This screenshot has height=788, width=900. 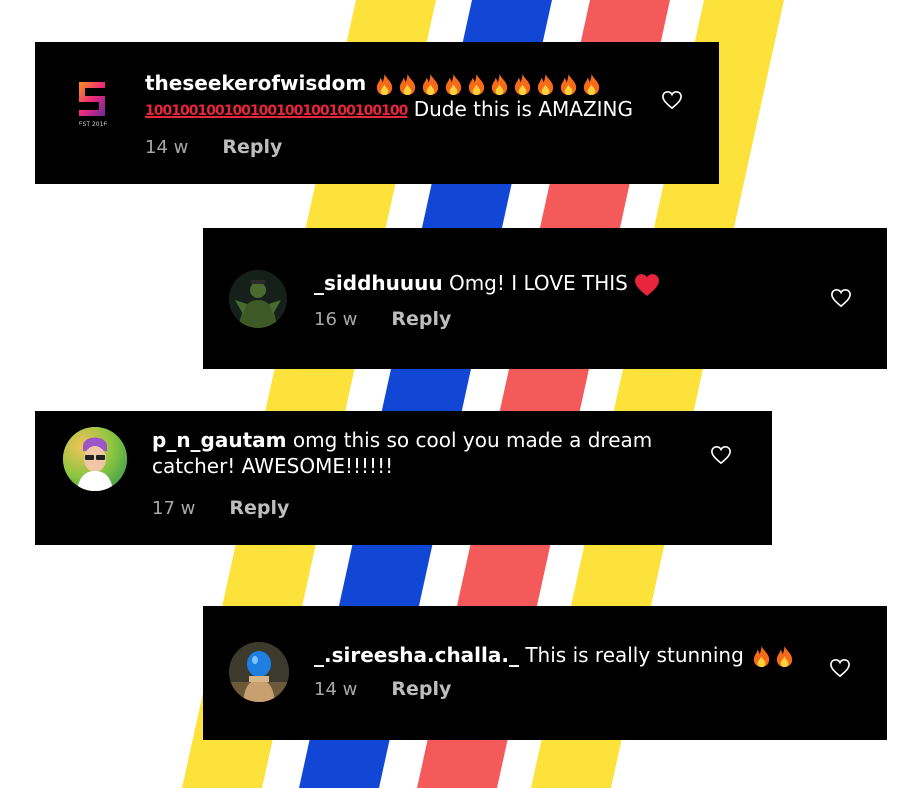 I want to click on svg-text: EST 2016, so click(x=93, y=124).